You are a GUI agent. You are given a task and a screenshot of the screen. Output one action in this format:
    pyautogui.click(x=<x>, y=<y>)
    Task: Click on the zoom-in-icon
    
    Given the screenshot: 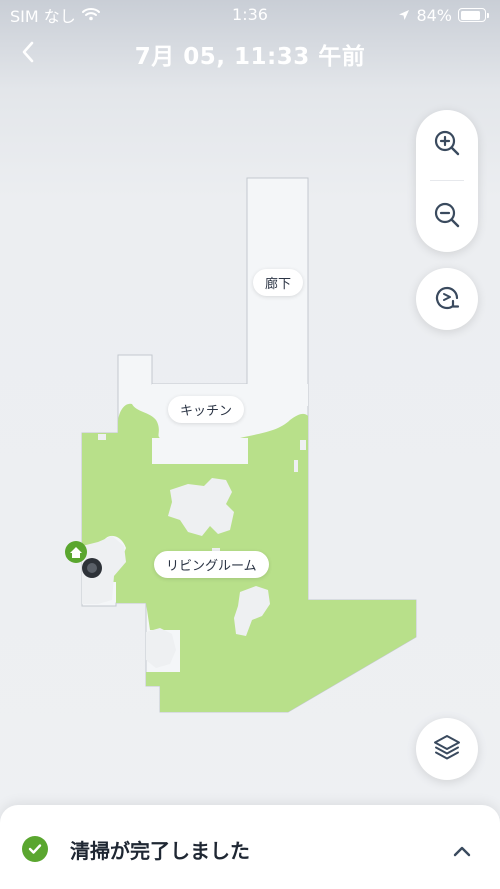 What is the action you would take?
    pyautogui.click(x=447, y=145)
    